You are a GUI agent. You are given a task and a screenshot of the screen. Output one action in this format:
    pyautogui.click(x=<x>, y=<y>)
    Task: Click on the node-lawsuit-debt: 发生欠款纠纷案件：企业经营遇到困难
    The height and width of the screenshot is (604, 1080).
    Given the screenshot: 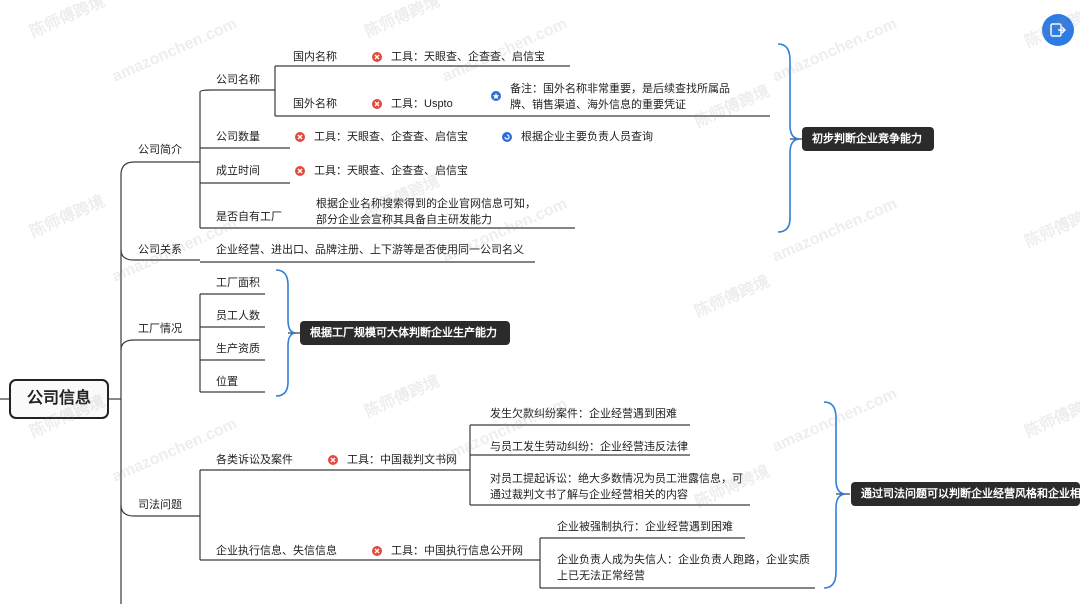 What is the action you would take?
    pyautogui.click(x=583, y=414)
    